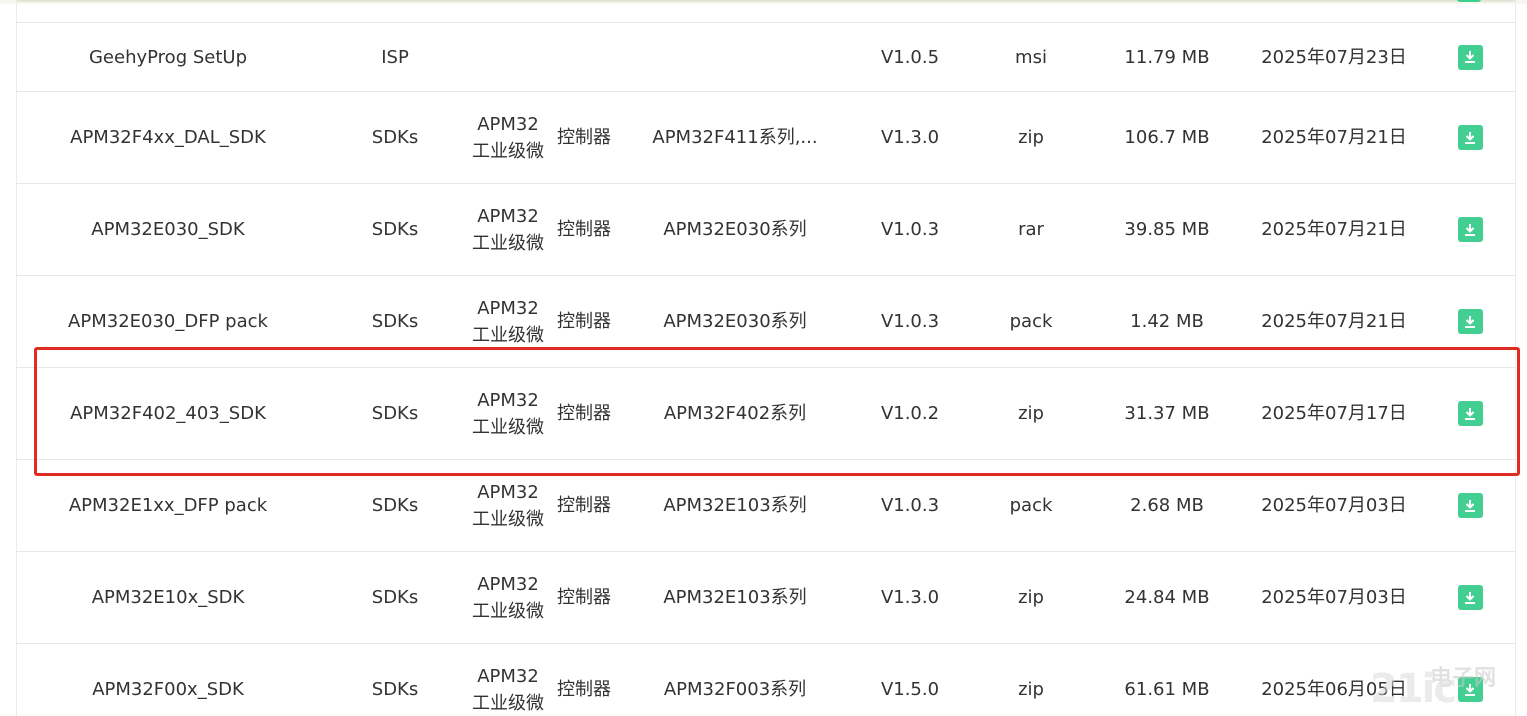 This screenshot has height=716, width=1527. I want to click on file-size: 1.42 MB, so click(1167, 321).